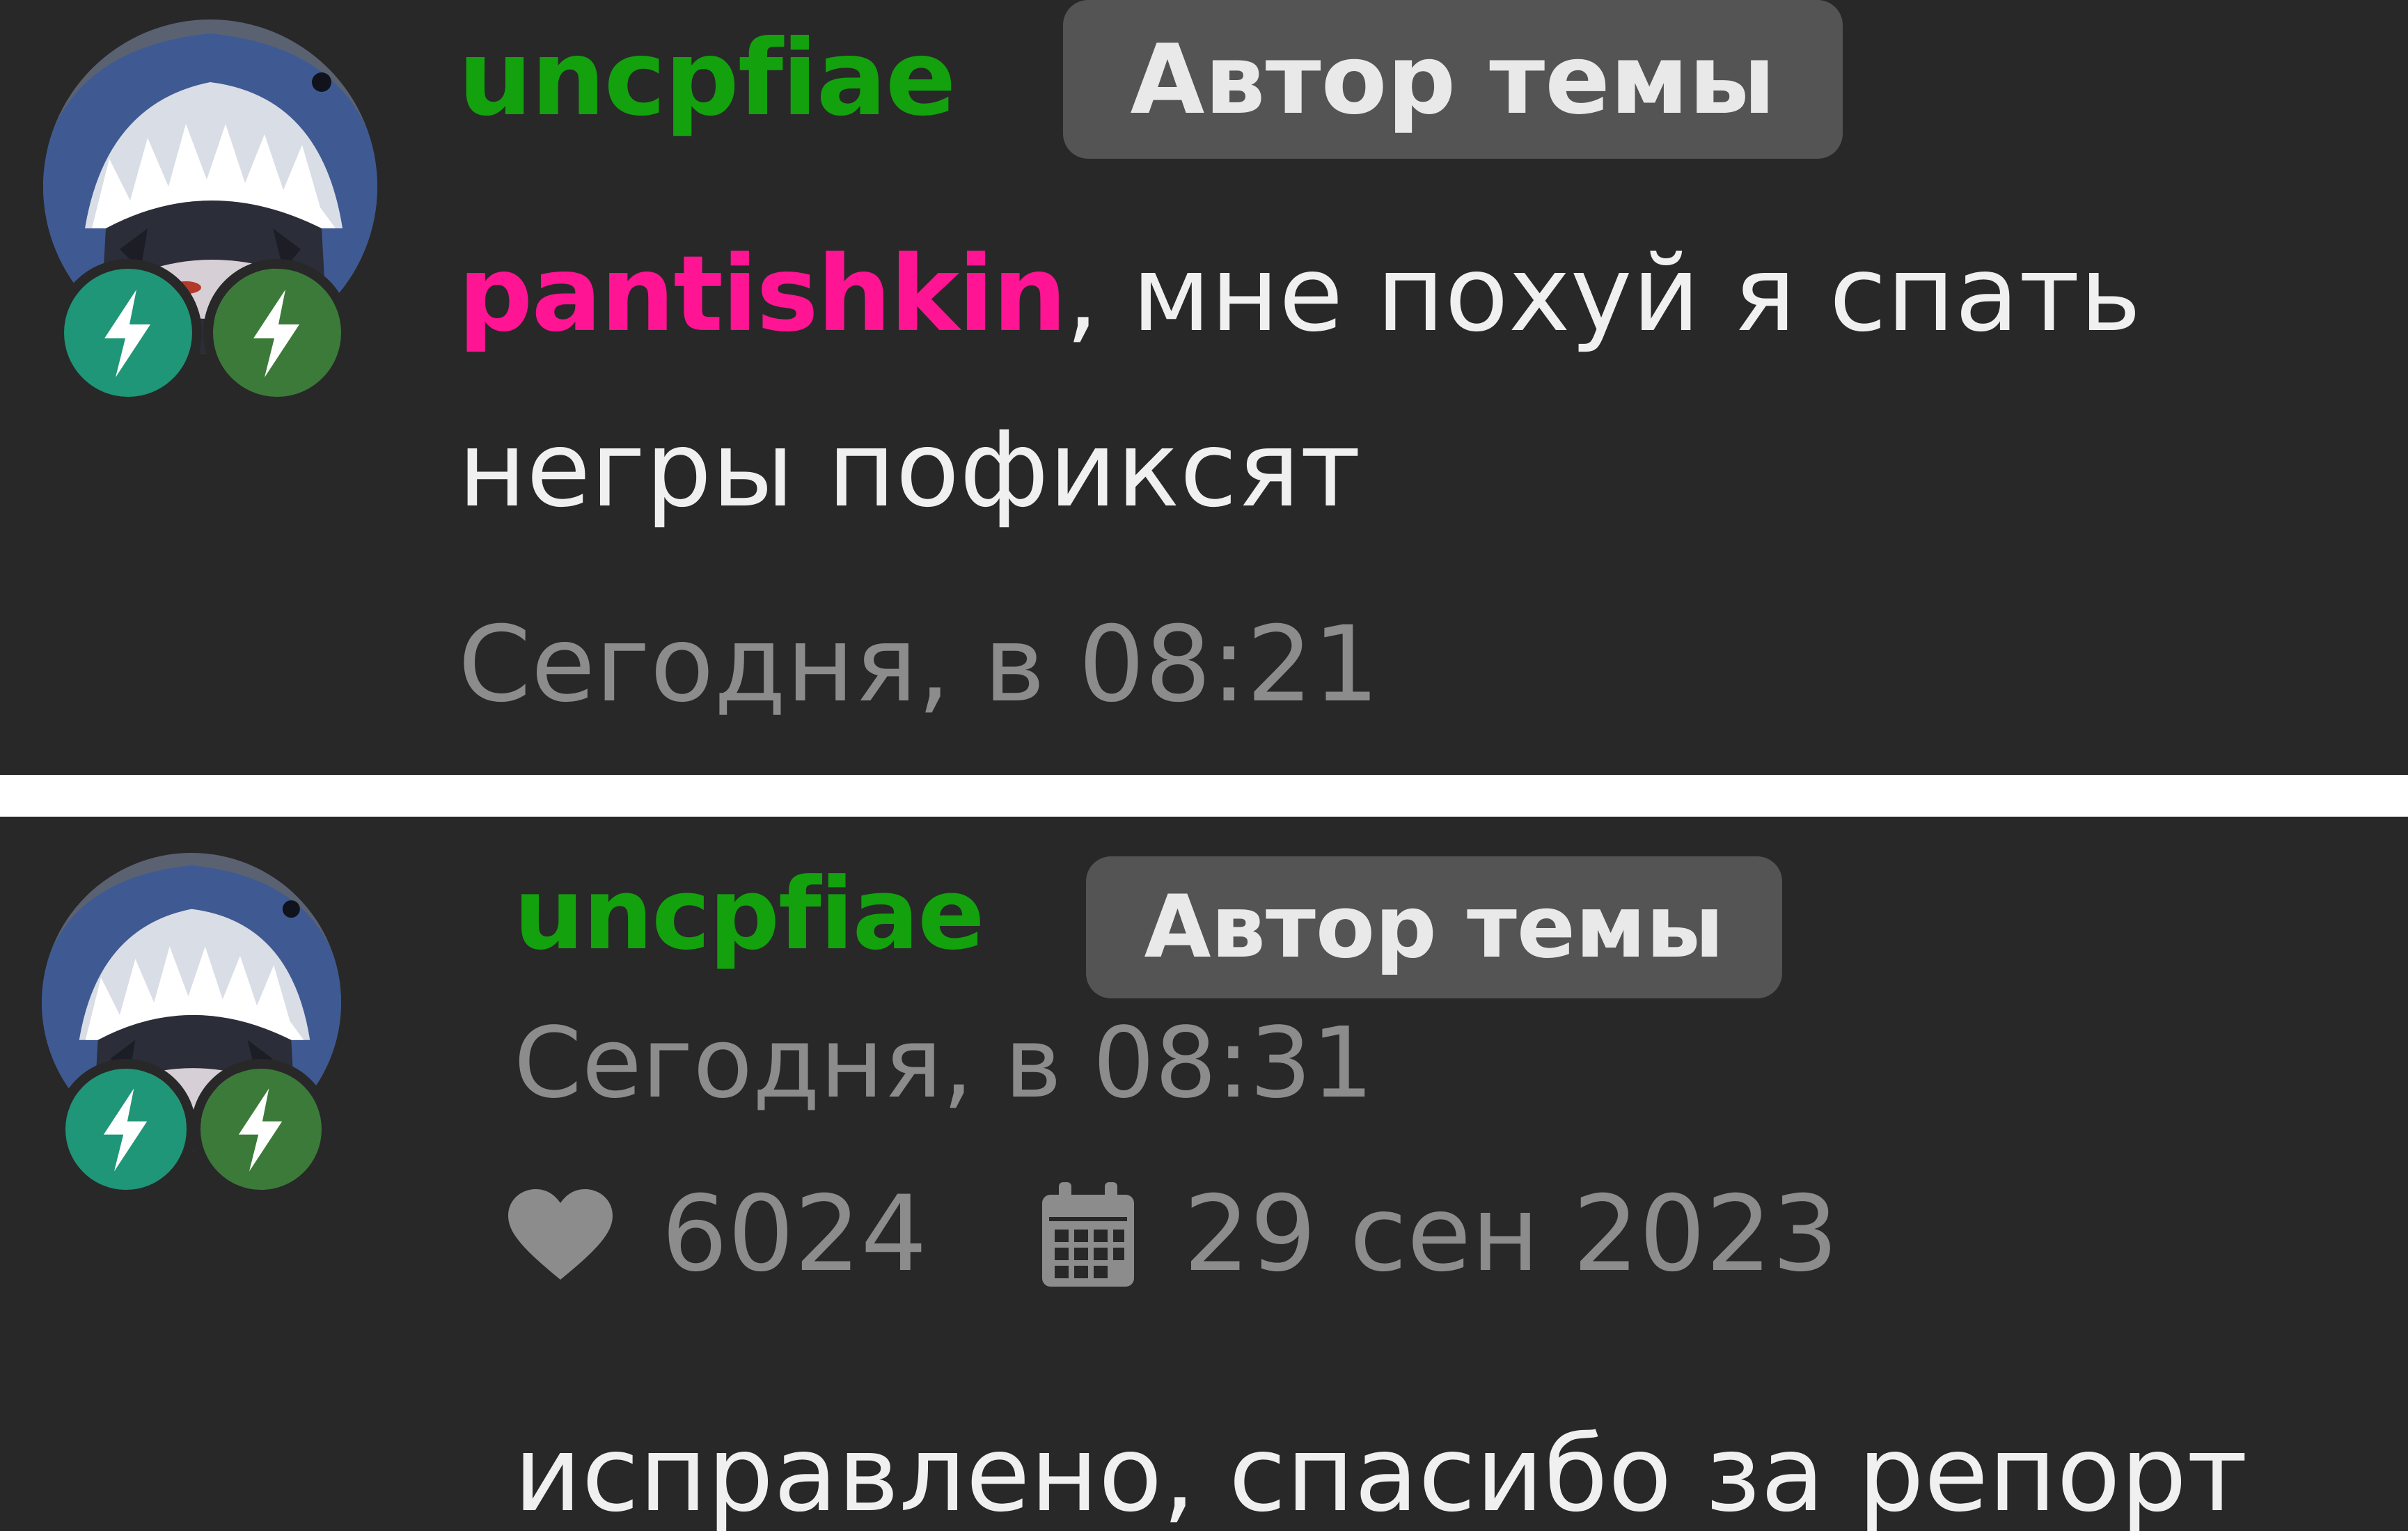 The image size is (2408, 1531). I want to click on likes-count: 6024, so click(794, 1234).